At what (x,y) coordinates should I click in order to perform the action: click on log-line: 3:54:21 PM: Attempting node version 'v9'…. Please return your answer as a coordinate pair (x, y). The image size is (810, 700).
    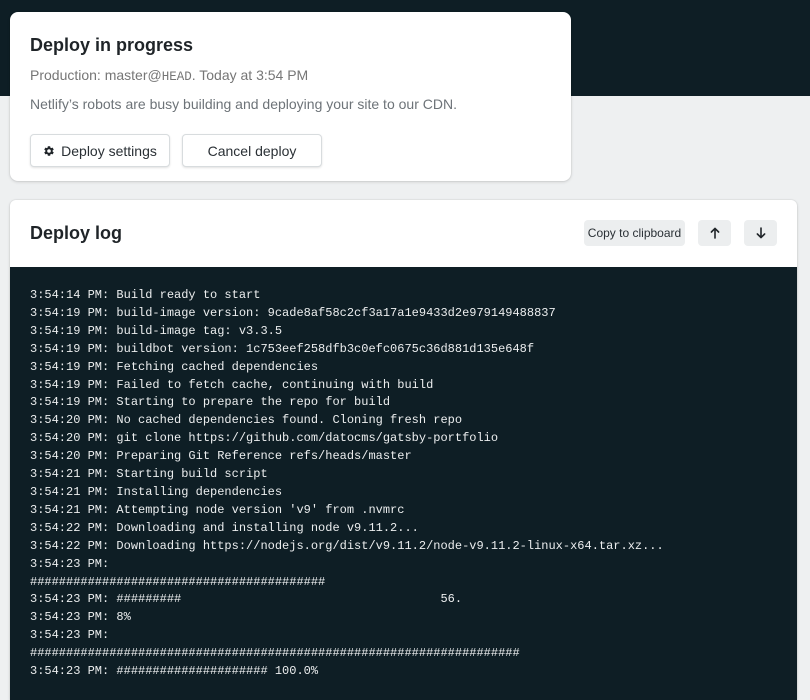
    Looking at the image, I should click on (217, 509).